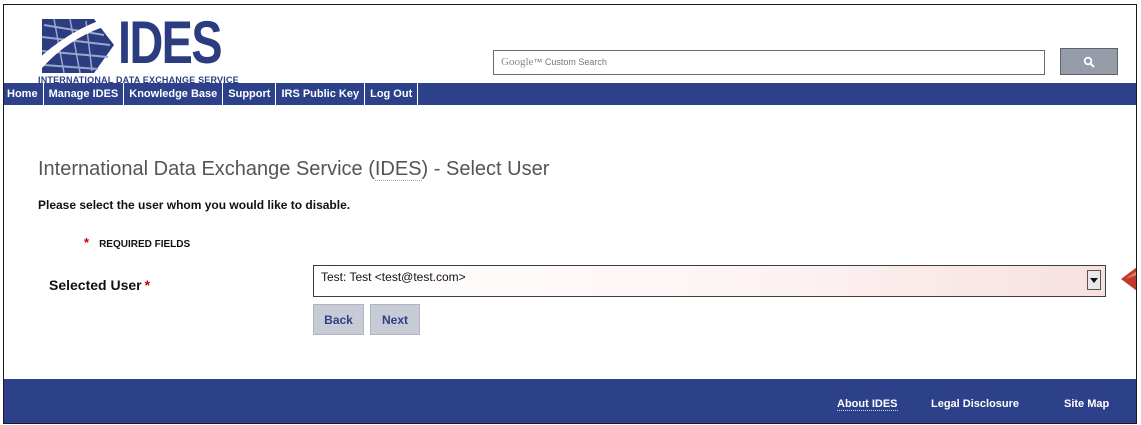 The image size is (1141, 425). What do you see at coordinates (174, 94) in the screenshot?
I see `nav-knowledge-base: Knowledge Base` at bounding box center [174, 94].